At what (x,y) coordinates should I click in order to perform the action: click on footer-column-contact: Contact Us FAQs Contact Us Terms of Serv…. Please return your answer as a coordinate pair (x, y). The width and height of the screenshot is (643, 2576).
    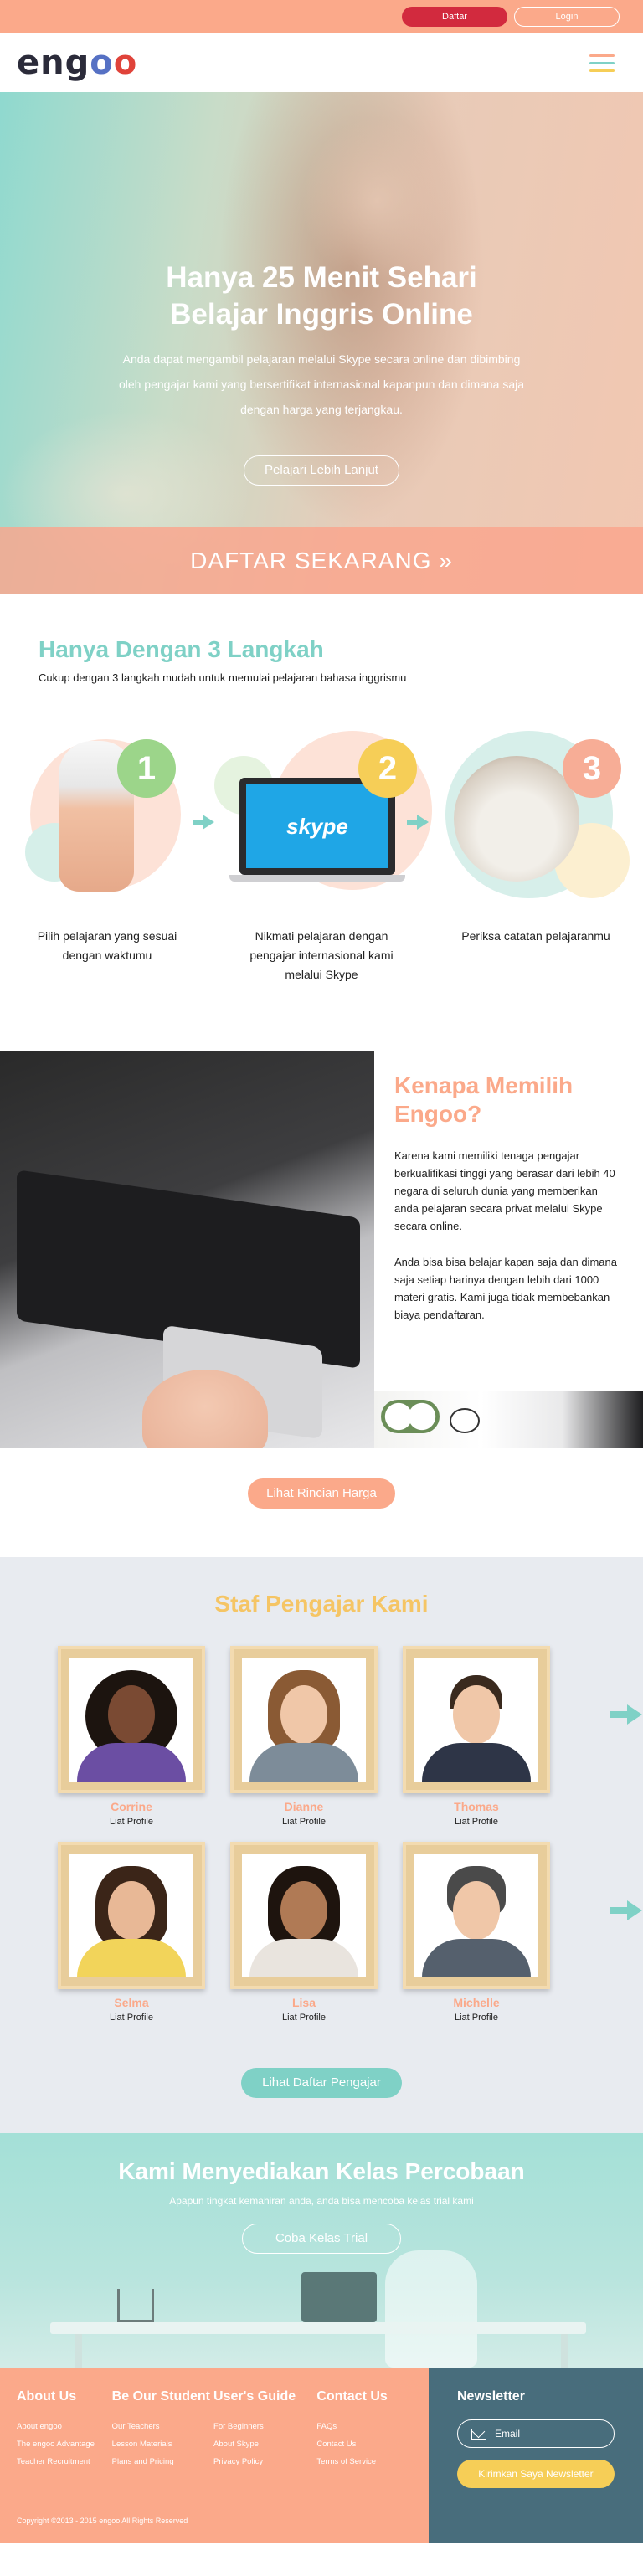
    Looking at the image, I should click on (364, 2430).